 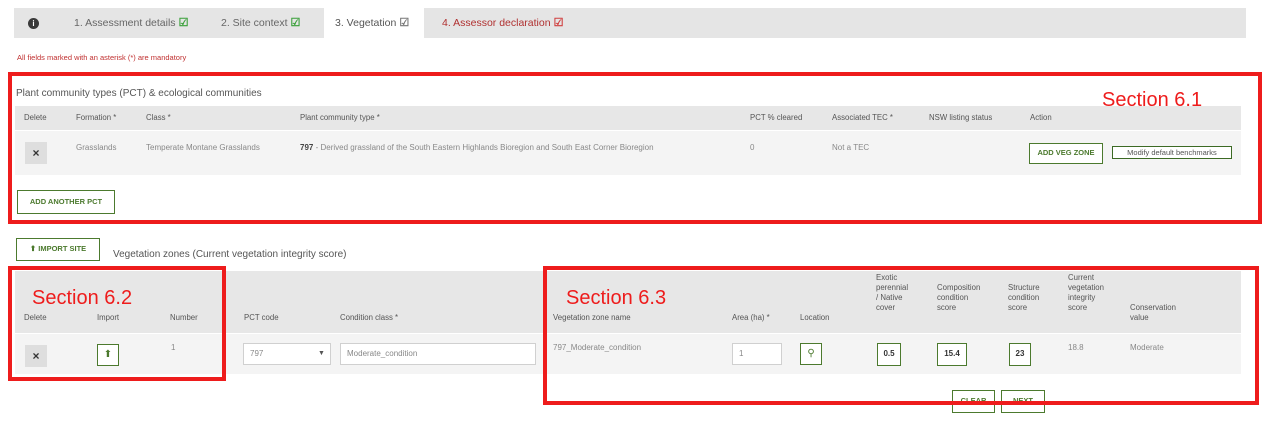 I want to click on section-6-2-label: Section 6.2, so click(x=82, y=298).